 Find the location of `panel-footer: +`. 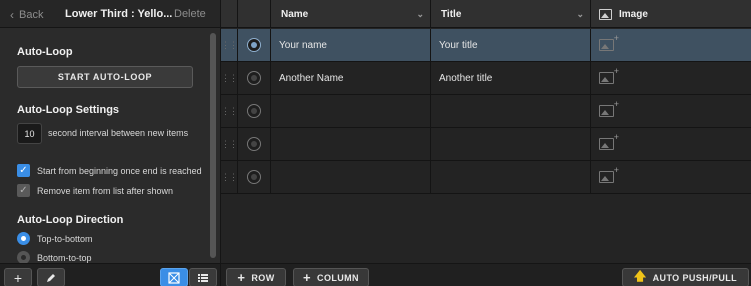

panel-footer: + is located at coordinates (110, 274).